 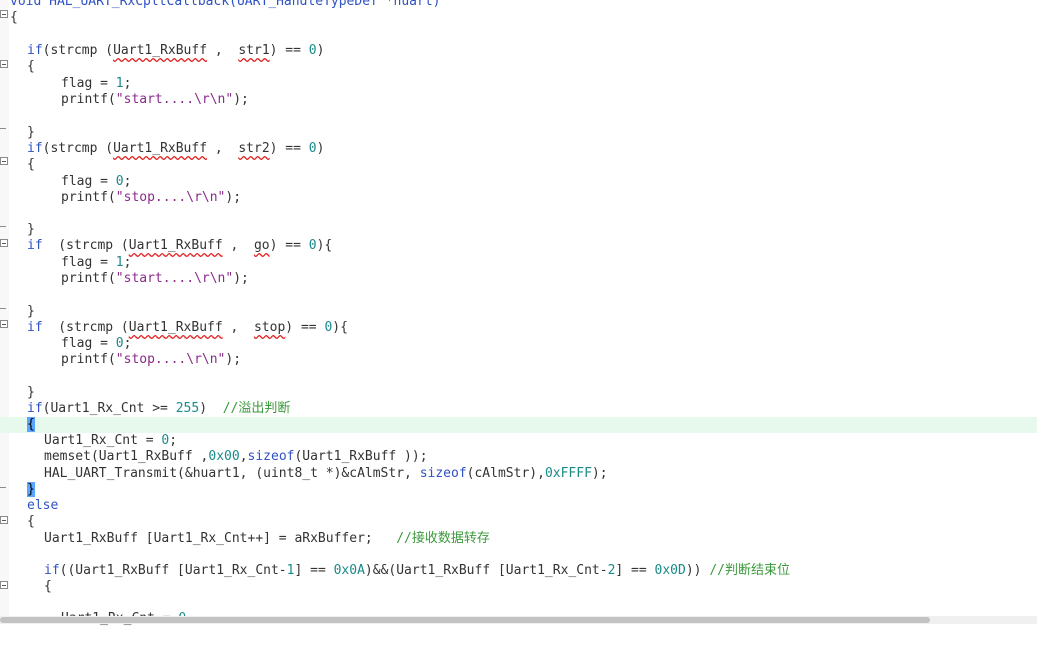 I want to click on code-text-error: go, so click(x=261, y=245).